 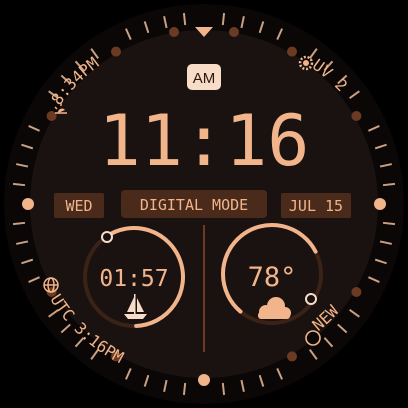 I want to click on weather-ring-knob, so click(x=311, y=299).